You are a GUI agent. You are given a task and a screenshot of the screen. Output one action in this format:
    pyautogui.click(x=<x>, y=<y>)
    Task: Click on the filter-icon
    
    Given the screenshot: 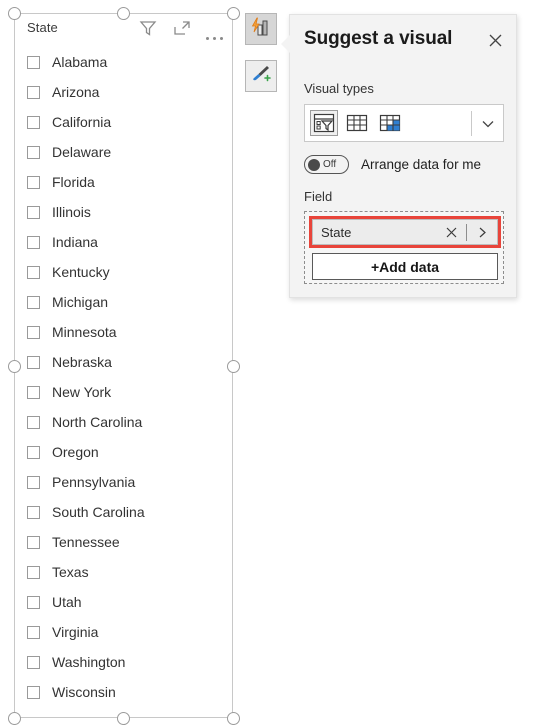 What is the action you would take?
    pyautogui.click(x=148, y=30)
    